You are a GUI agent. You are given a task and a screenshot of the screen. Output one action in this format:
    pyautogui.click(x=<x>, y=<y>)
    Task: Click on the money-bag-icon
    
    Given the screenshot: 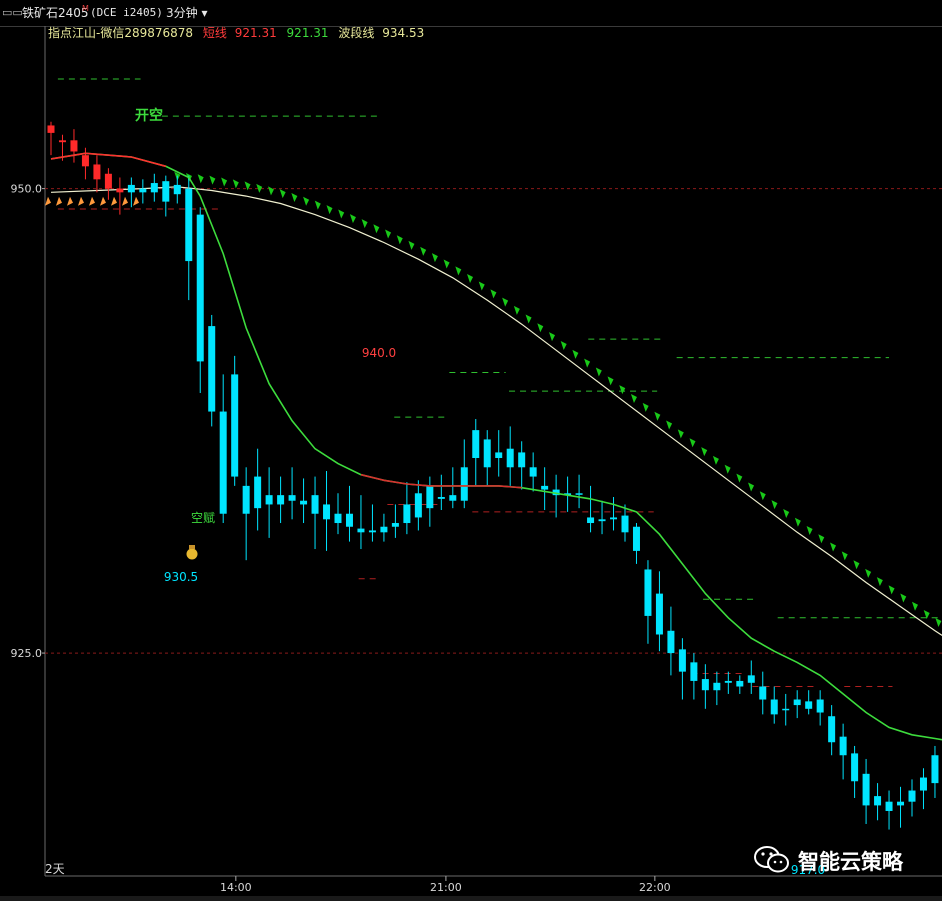 What is the action you would take?
    pyautogui.click(x=192, y=552)
    